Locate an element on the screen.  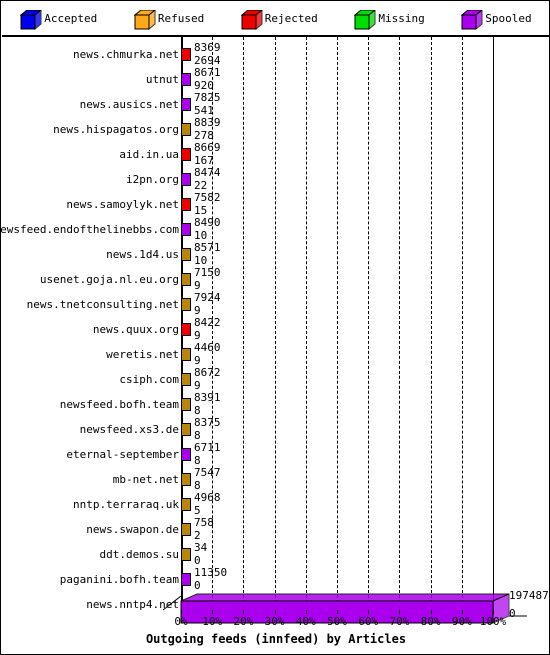
legend-label: Rejected is located at coordinates (291, 18).